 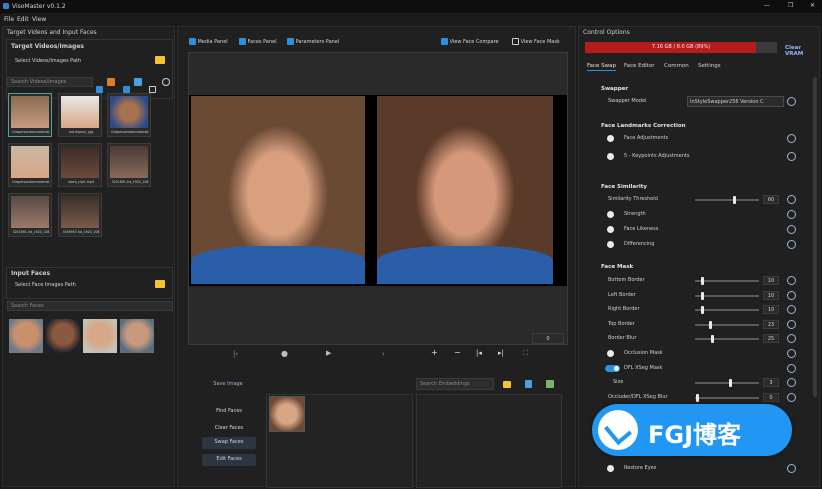 What do you see at coordinates (727, 281) in the screenshot?
I see `bottom-border-slider` at bounding box center [727, 281].